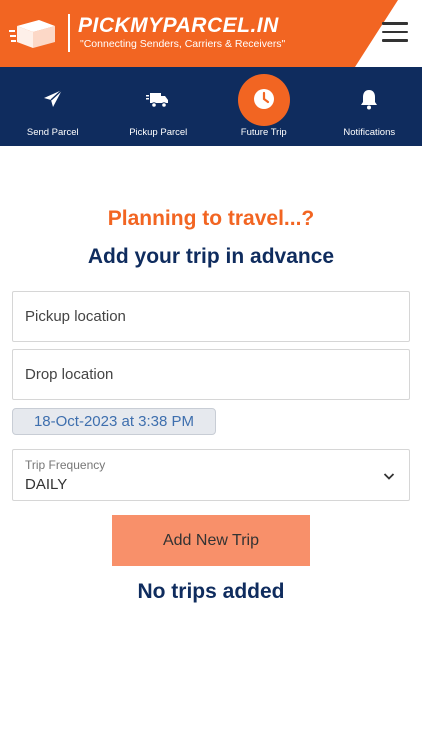 Image resolution: width=422 pixels, height=750 pixels. Describe the element at coordinates (211, 374) in the screenshot. I see `drop-location-input` at that location.